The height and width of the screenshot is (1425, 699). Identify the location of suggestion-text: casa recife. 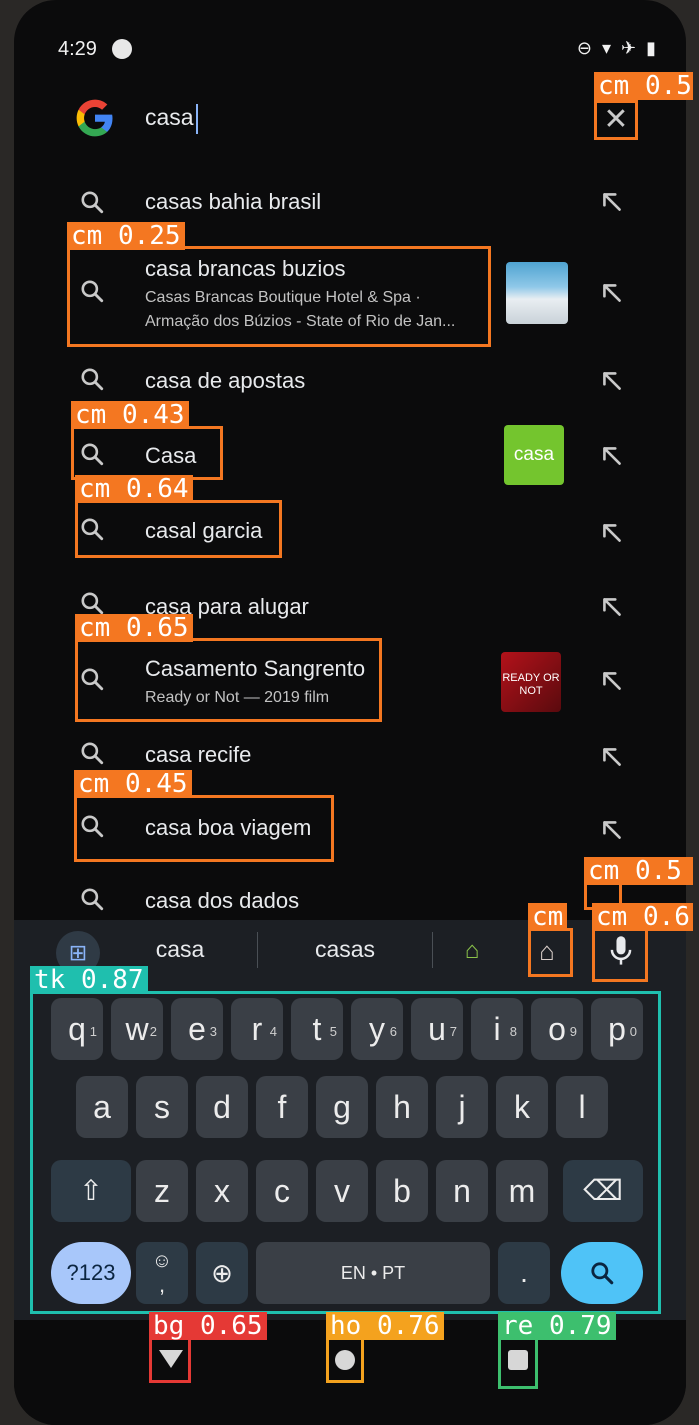
(198, 754).